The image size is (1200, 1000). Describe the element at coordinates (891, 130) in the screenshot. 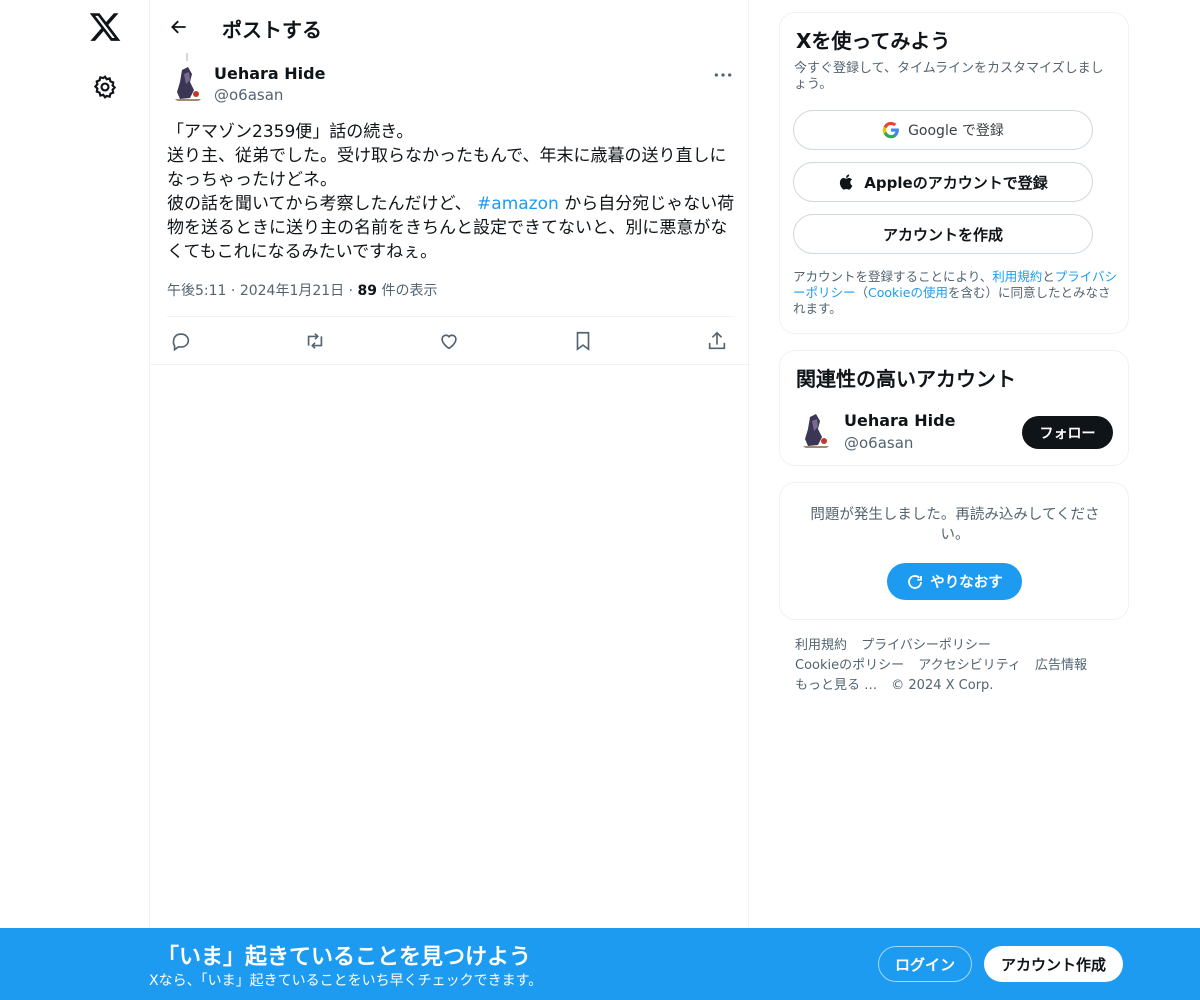

I see `google-icon` at that location.